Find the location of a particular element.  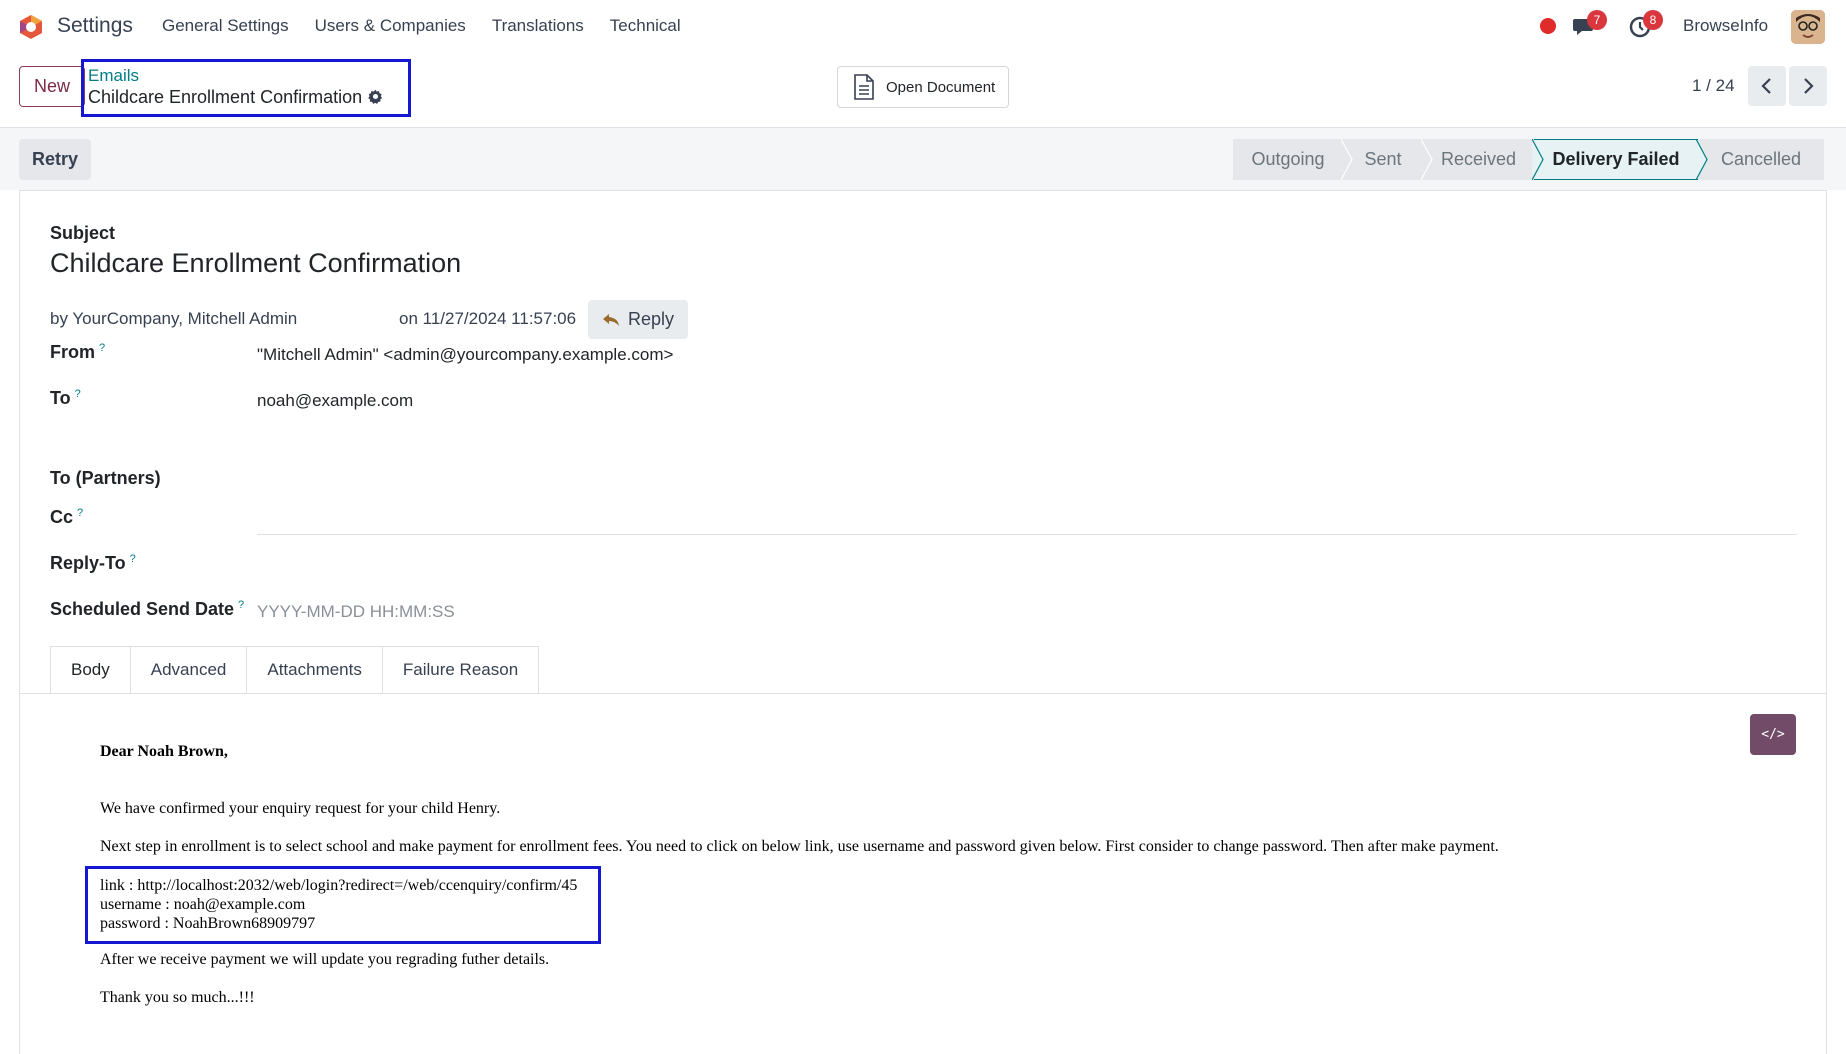

code-view-button: </> is located at coordinates (1773, 734).